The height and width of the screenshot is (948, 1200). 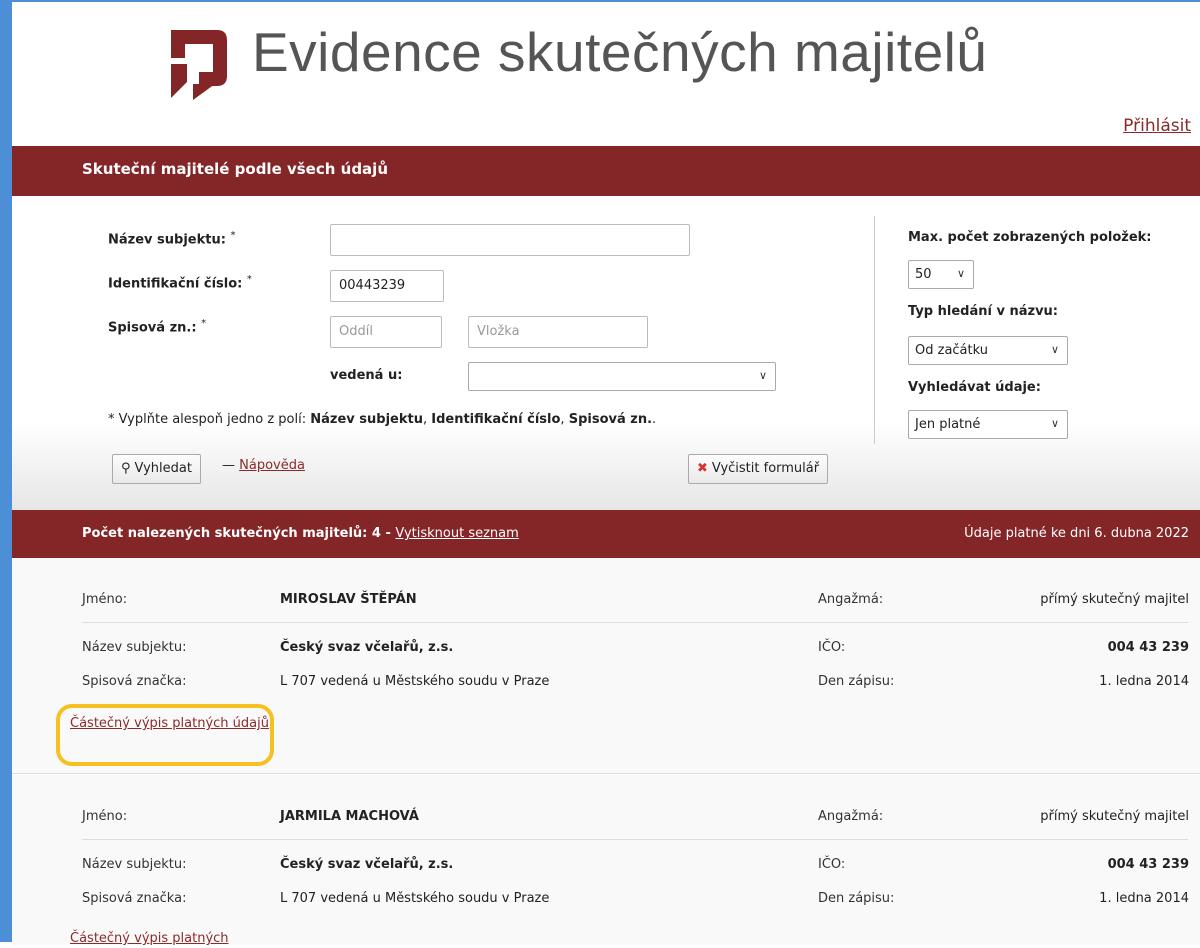 What do you see at coordinates (156, 469) in the screenshot?
I see `search-button: ⚲ Vyhledat` at bounding box center [156, 469].